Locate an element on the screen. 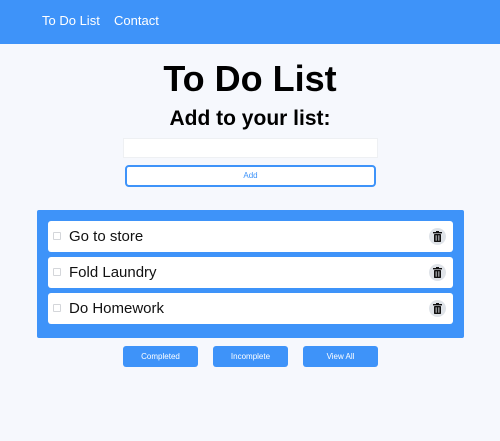 Image resolution: width=500 pixels, height=441 pixels. nav-link-contact: Contact is located at coordinates (136, 20).